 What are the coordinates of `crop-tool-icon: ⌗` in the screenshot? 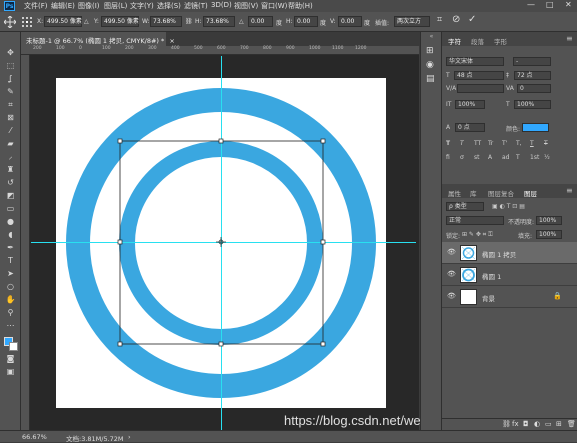 It's located at (10, 104).